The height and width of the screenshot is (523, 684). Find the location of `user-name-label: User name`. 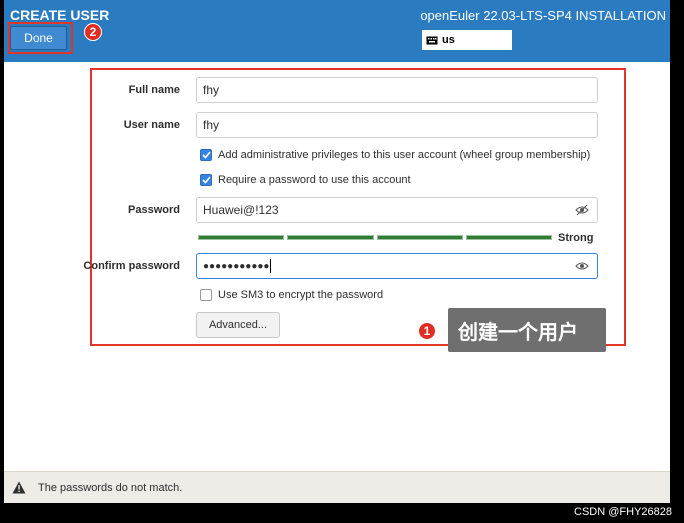

user-name-label: User name is located at coordinates (151, 125).